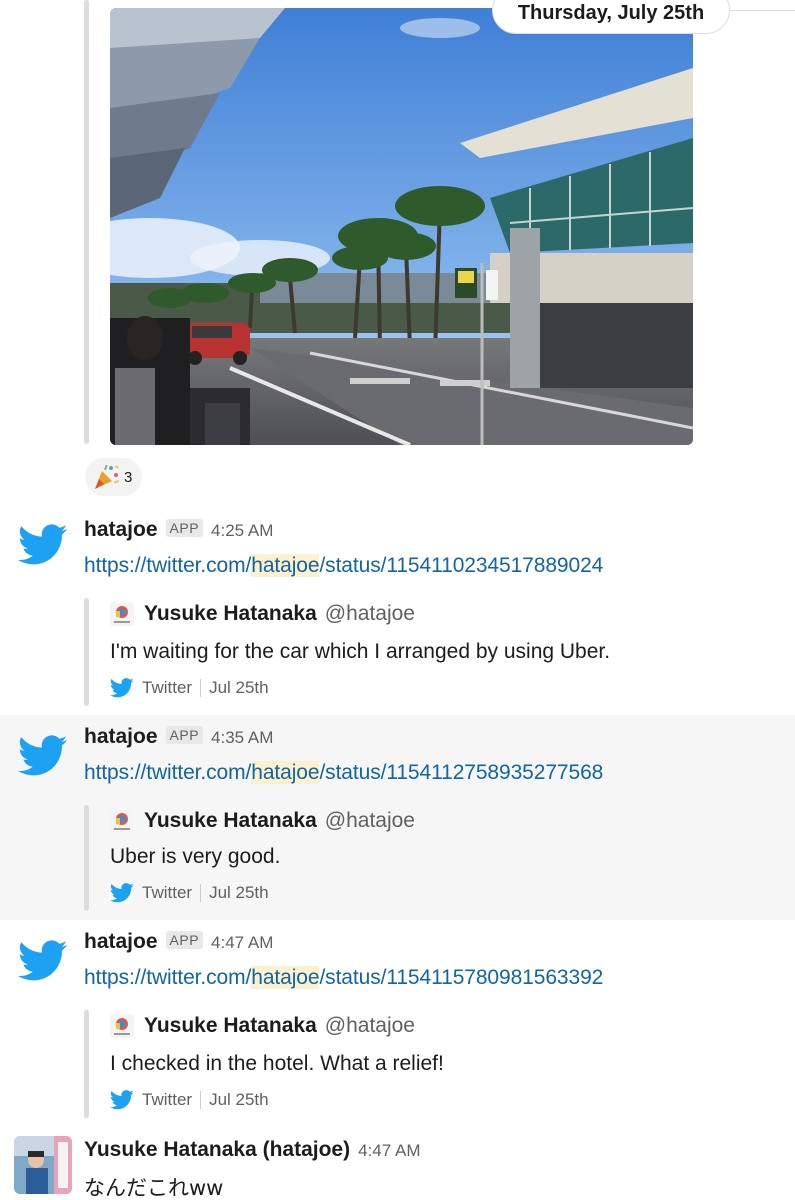 Image resolution: width=795 pixels, height=1200 pixels. Describe the element at coordinates (107, 476) in the screenshot. I see `party-popper-icon` at that location.